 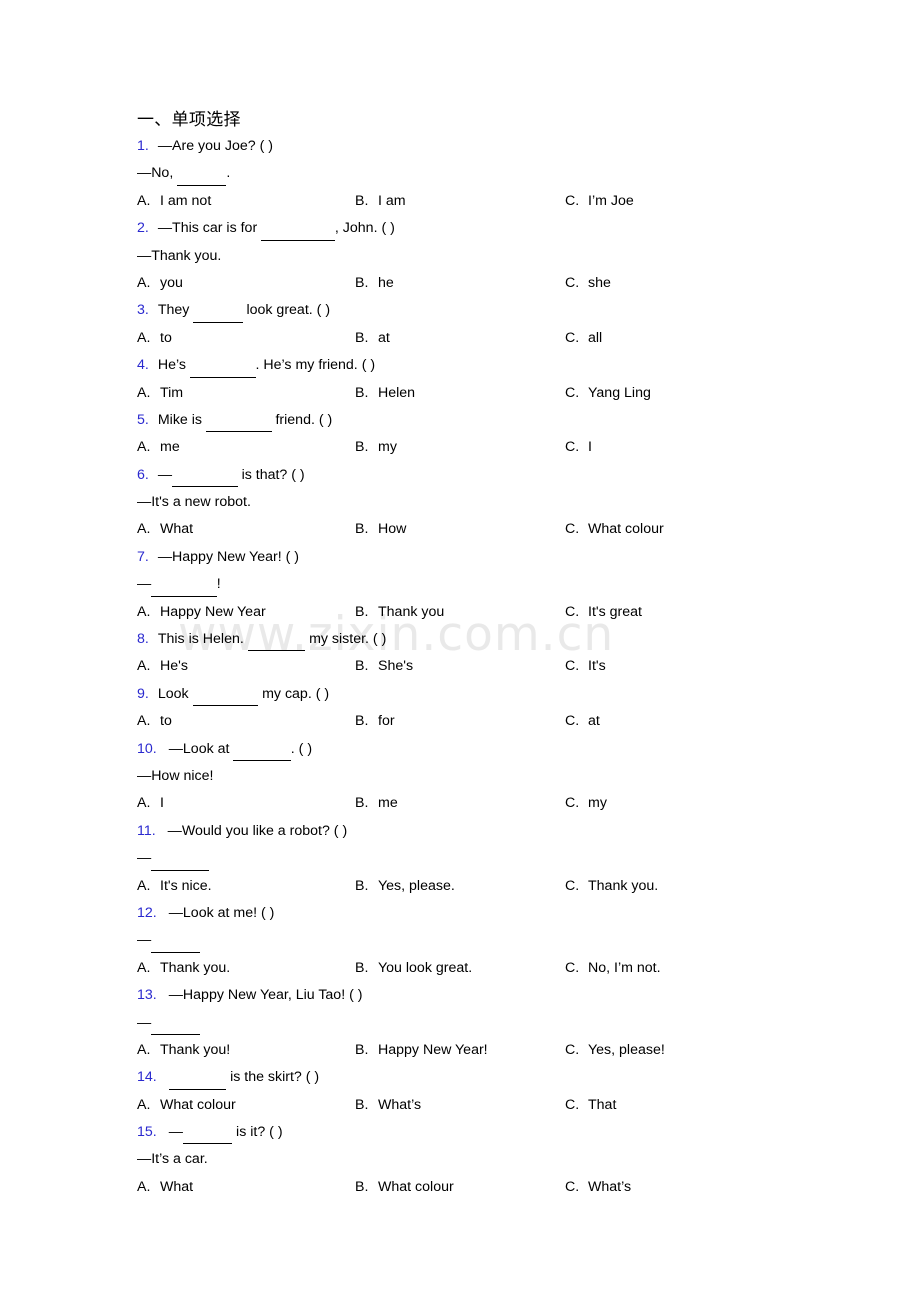 What do you see at coordinates (585, 666) in the screenshot?
I see `option-c: C. It's` at bounding box center [585, 666].